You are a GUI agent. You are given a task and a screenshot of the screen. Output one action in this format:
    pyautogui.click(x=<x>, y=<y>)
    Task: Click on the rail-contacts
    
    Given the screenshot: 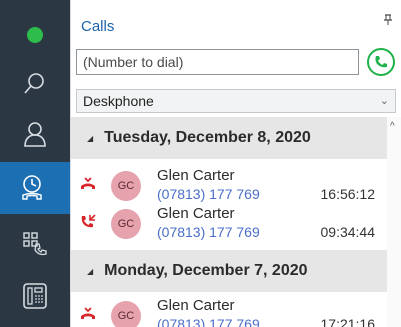 What is the action you would take?
    pyautogui.click(x=35, y=134)
    